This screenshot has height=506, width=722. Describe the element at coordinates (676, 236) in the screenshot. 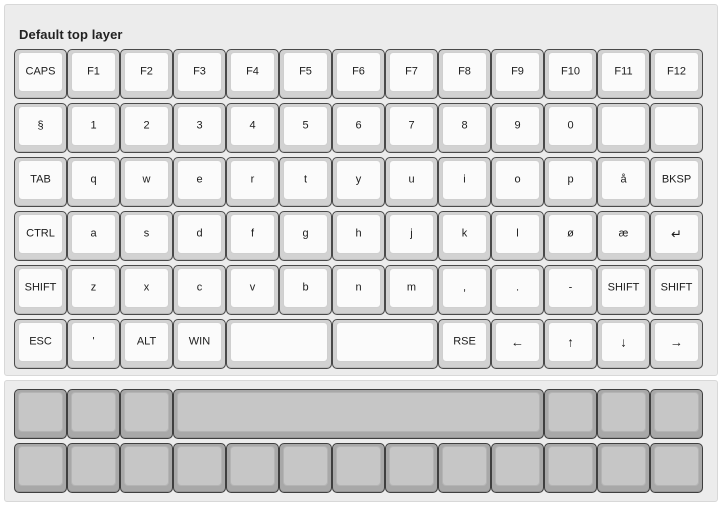

I see `return-arrow-key: ↵` at that location.